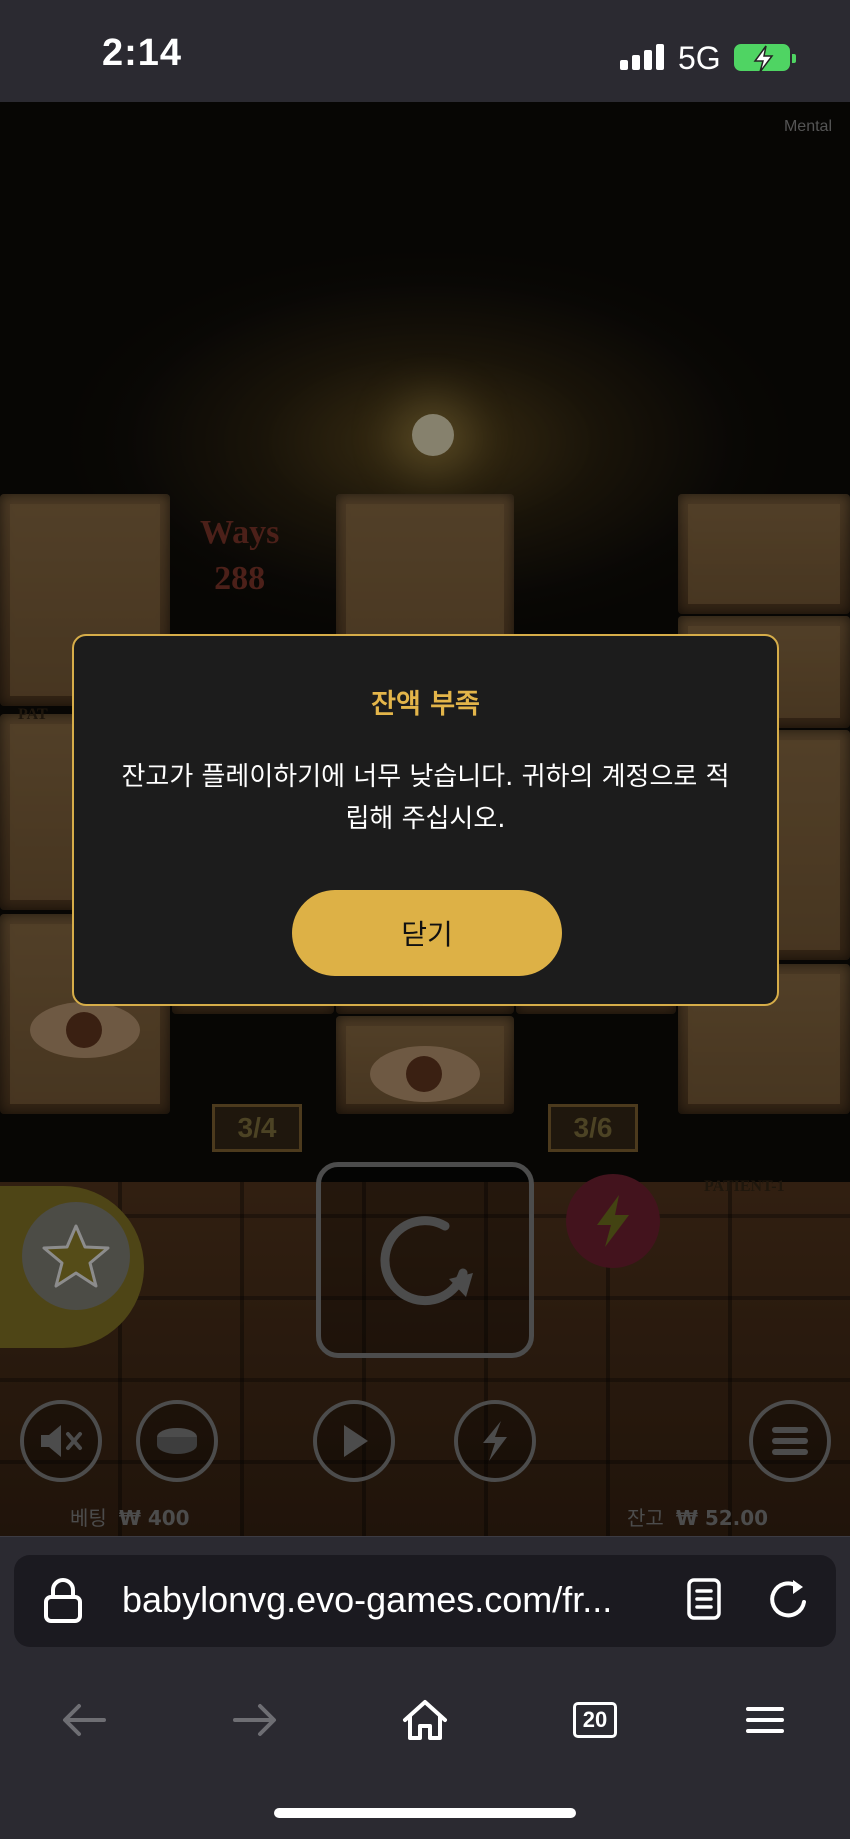  Describe the element at coordinates (789, 1600) in the screenshot. I see `reload-icon` at that location.